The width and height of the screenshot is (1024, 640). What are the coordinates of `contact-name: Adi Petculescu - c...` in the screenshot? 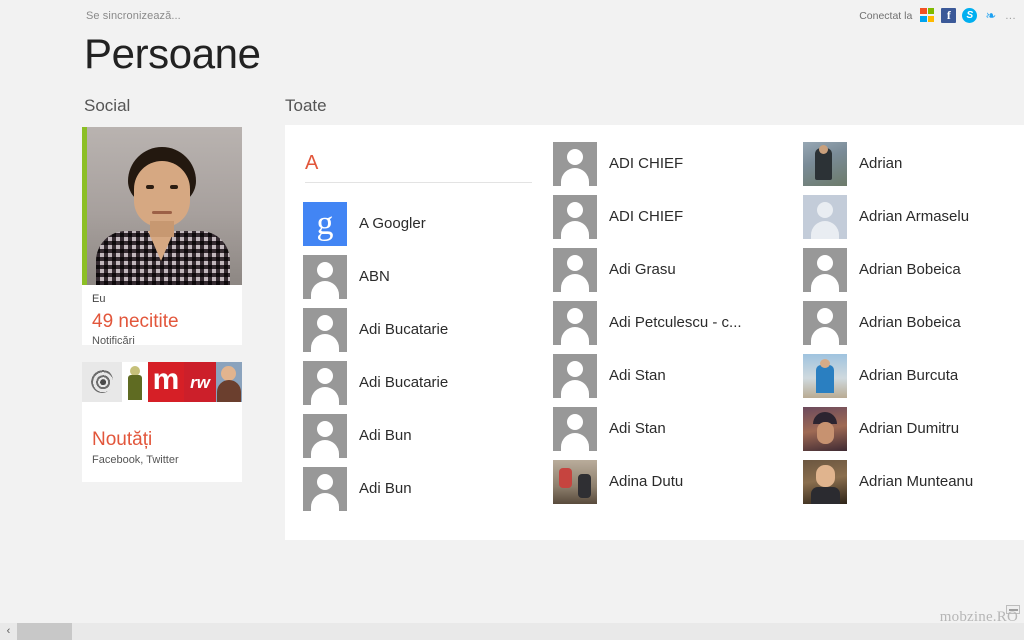 It's located at (675, 322).